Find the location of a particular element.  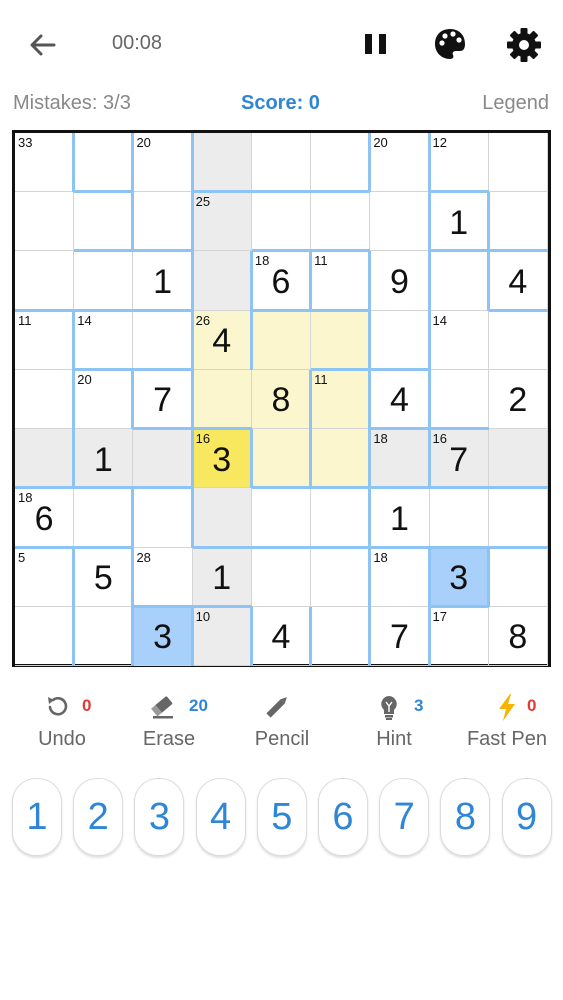

board-cell: 17 is located at coordinates (459, 636).